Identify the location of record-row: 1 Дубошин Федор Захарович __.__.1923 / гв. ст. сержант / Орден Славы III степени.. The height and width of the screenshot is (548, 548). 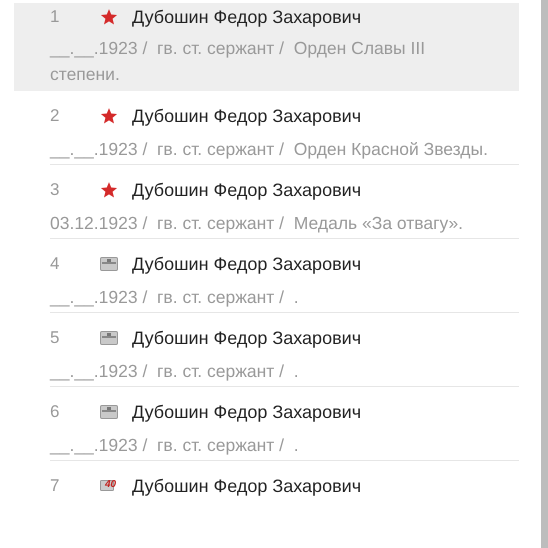
(266, 47).